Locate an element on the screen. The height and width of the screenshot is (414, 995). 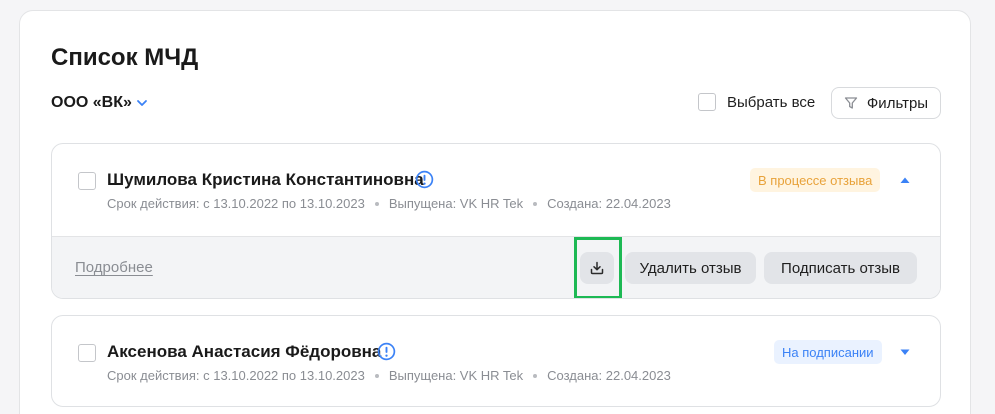
select-all-label: Выбрать все is located at coordinates (771, 102).